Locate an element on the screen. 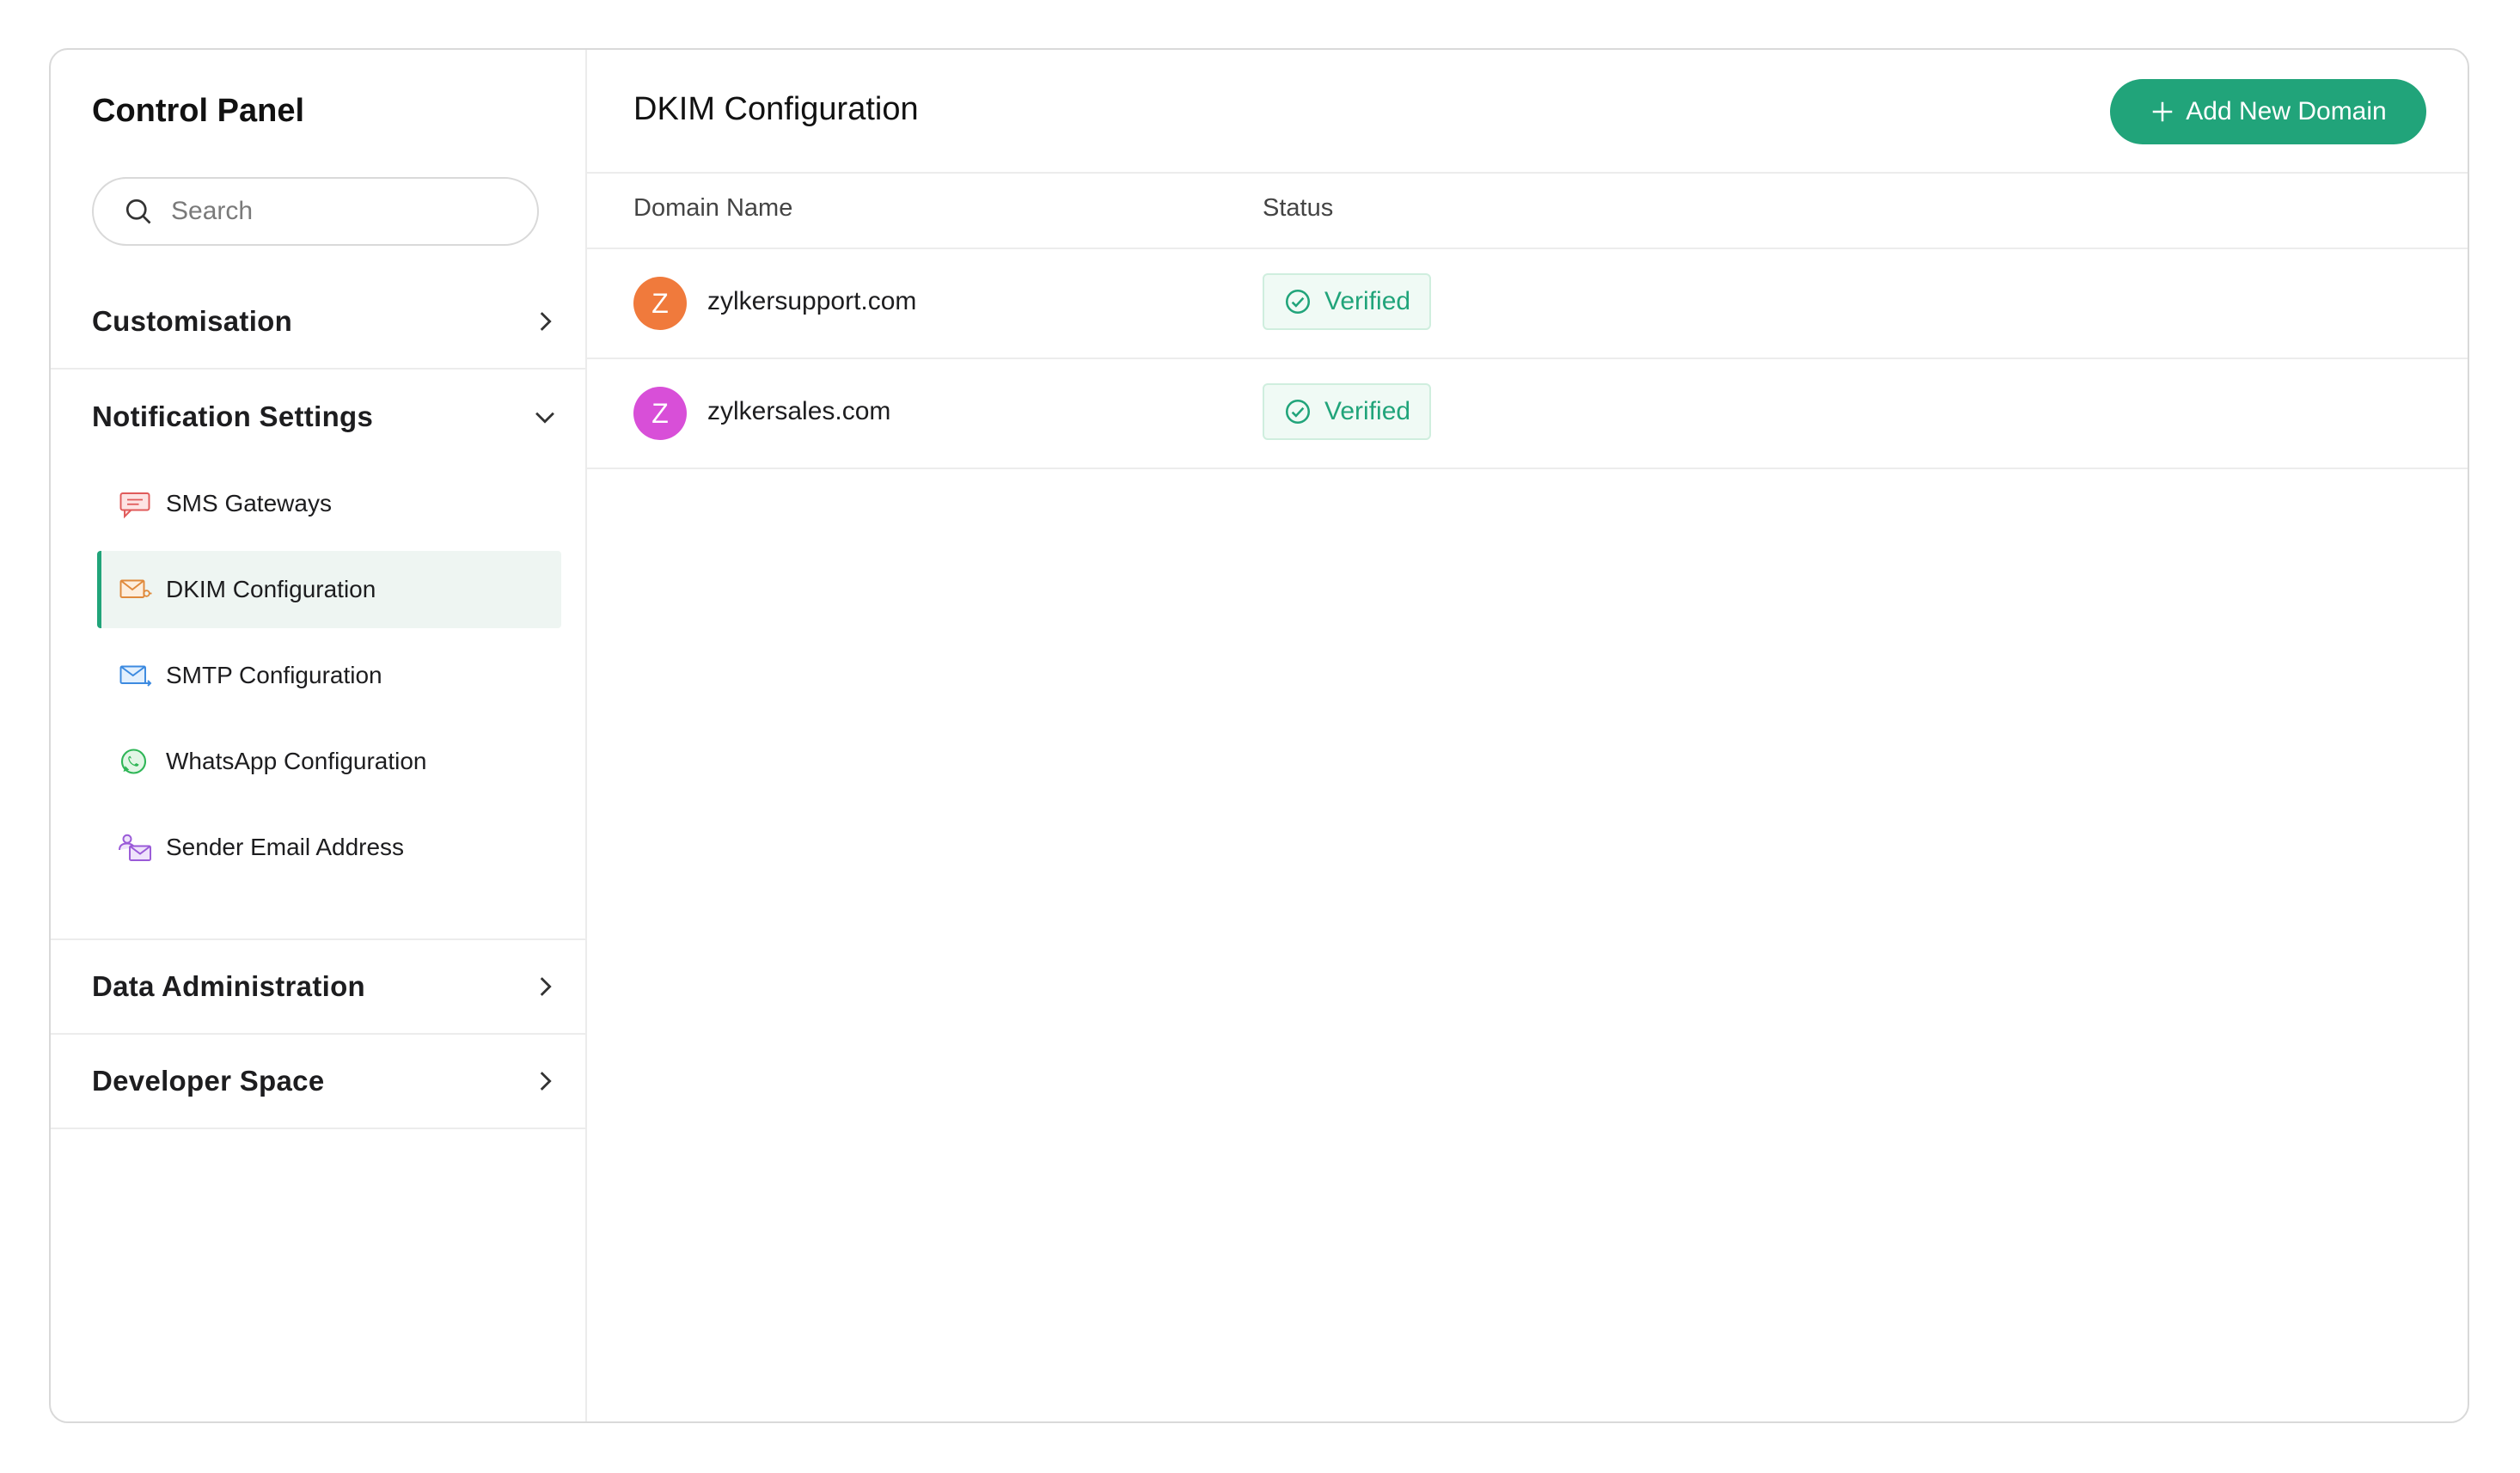 The height and width of the screenshot is (1473, 2520). sidebar-item-smtp-configuration: SMTP Configuration is located at coordinates (329, 675).